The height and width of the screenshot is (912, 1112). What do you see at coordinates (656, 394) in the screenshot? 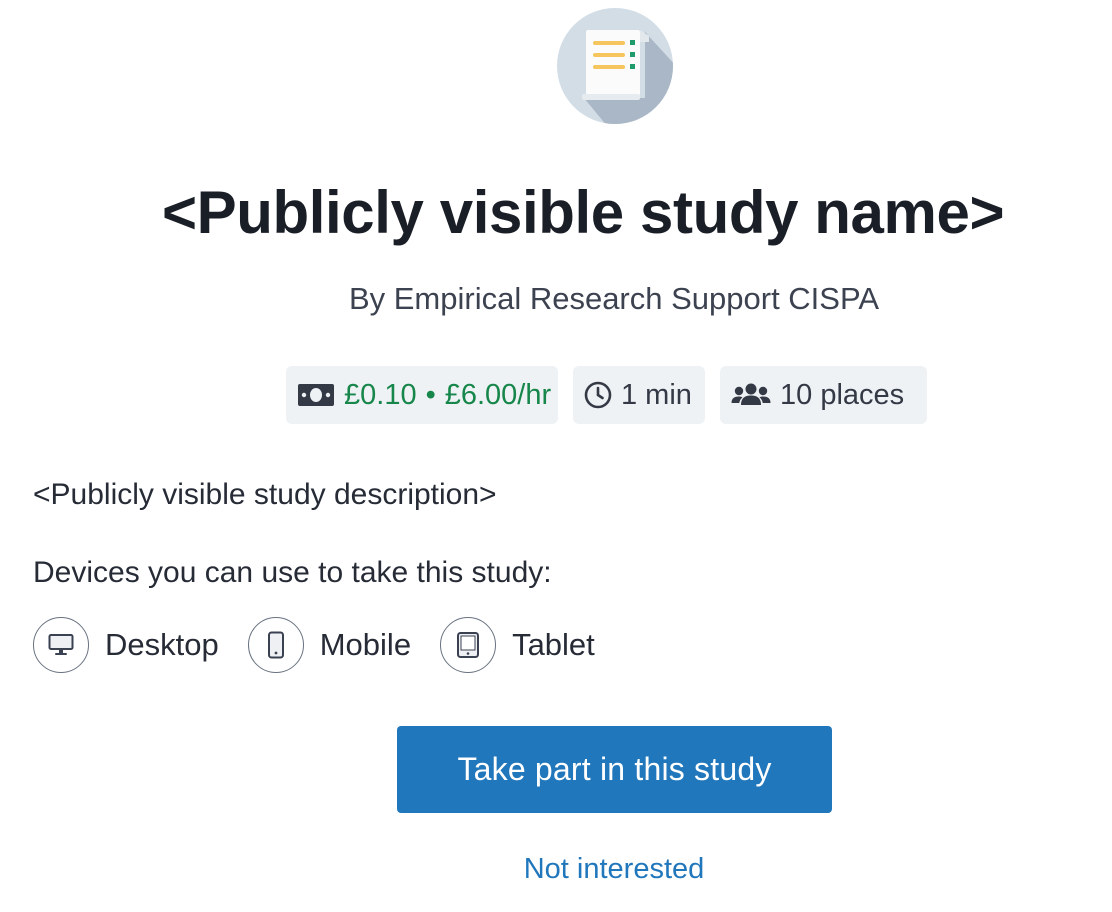
I see `duration-label: 1 min` at bounding box center [656, 394].